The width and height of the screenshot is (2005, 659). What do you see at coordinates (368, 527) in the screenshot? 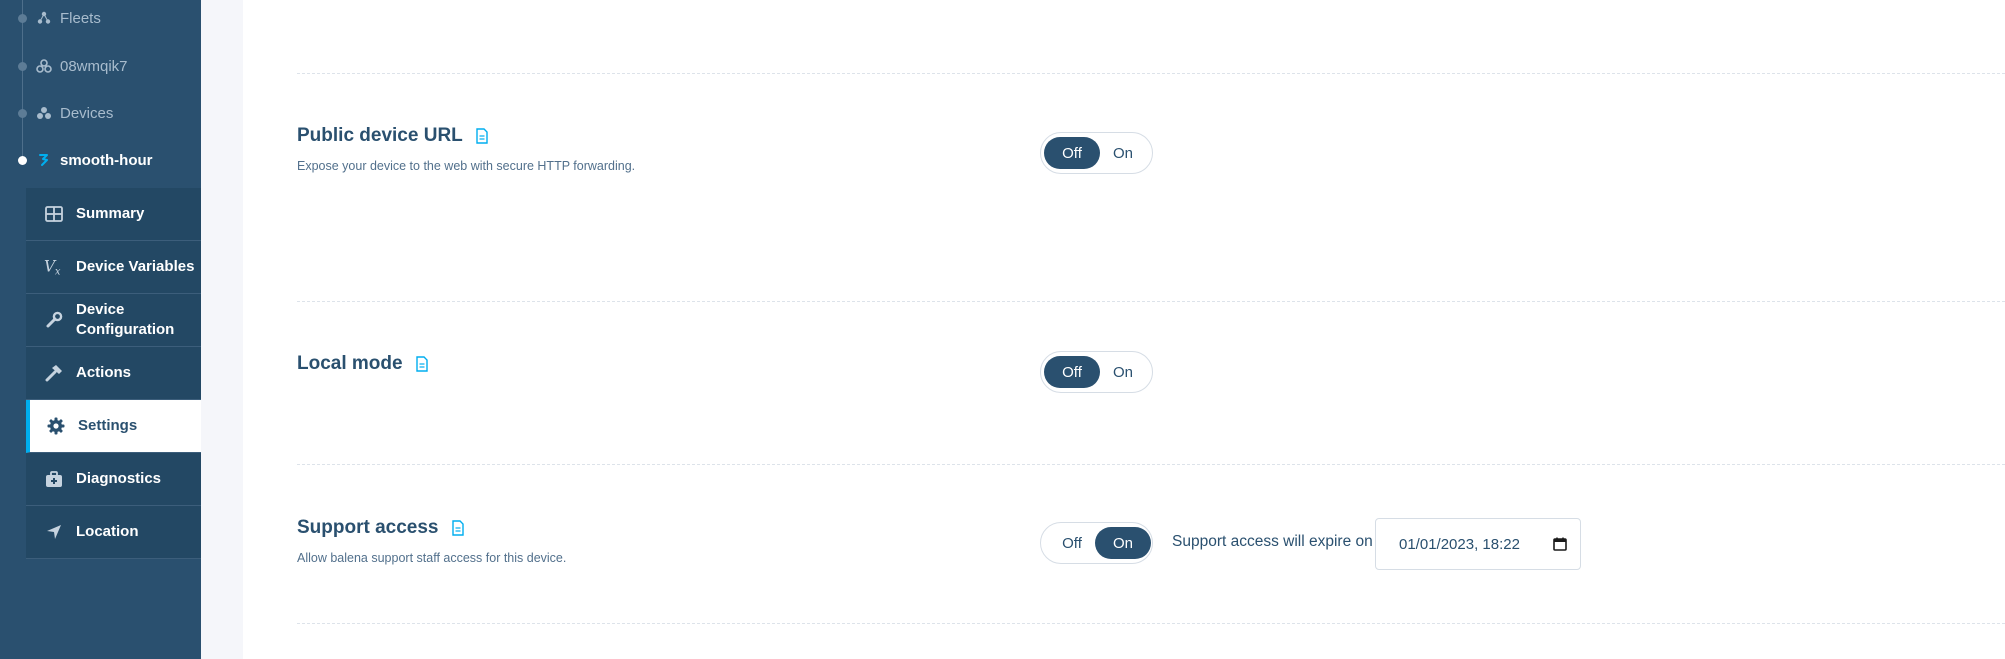
I see `section-title: Support access` at bounding box center [368, 527].